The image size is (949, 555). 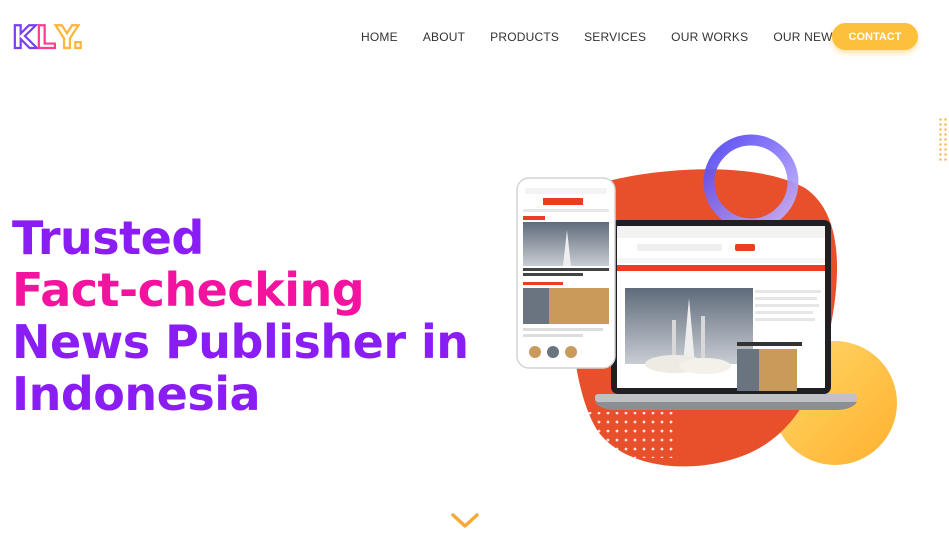 What do you see at coordinates (524, 37) in the screenshot?
I see `nav-products: PRODUCTS` at bounding box center [524, 37].